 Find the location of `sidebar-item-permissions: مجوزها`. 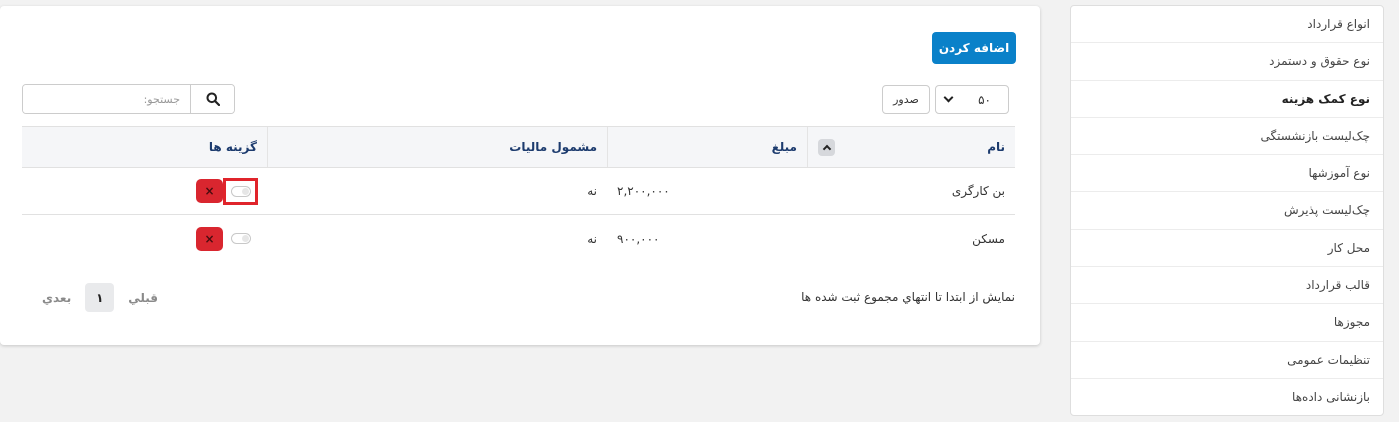

sidebar-item-permissions: مجوزها is located at coordinates (1227, 323).